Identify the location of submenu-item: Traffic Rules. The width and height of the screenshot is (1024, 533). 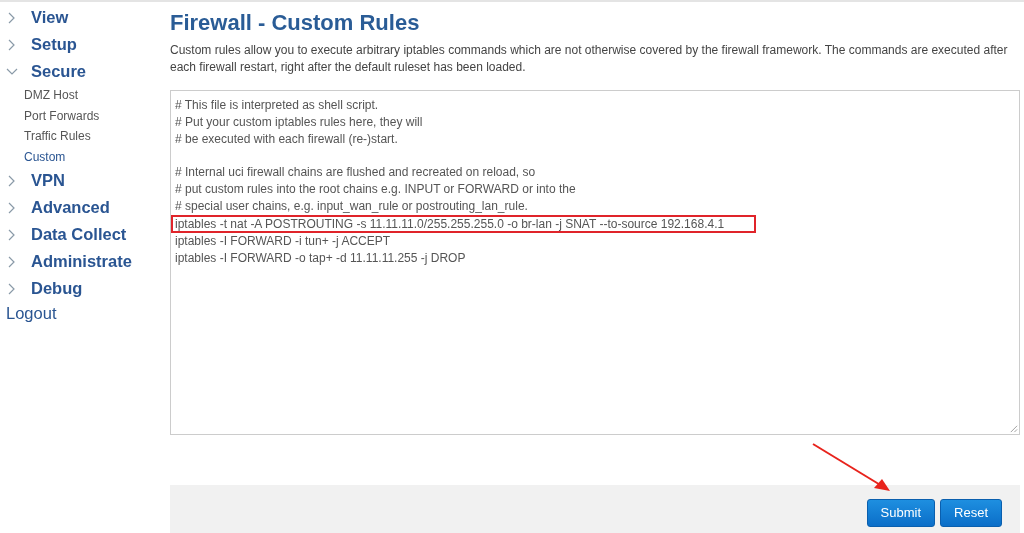
(85, 136).